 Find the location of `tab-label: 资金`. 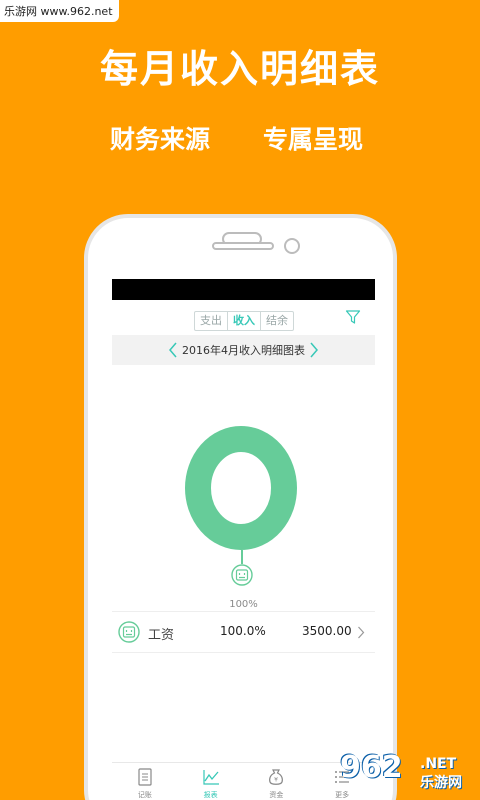

tab-label: 资金 is located at coordinates (276, 795).